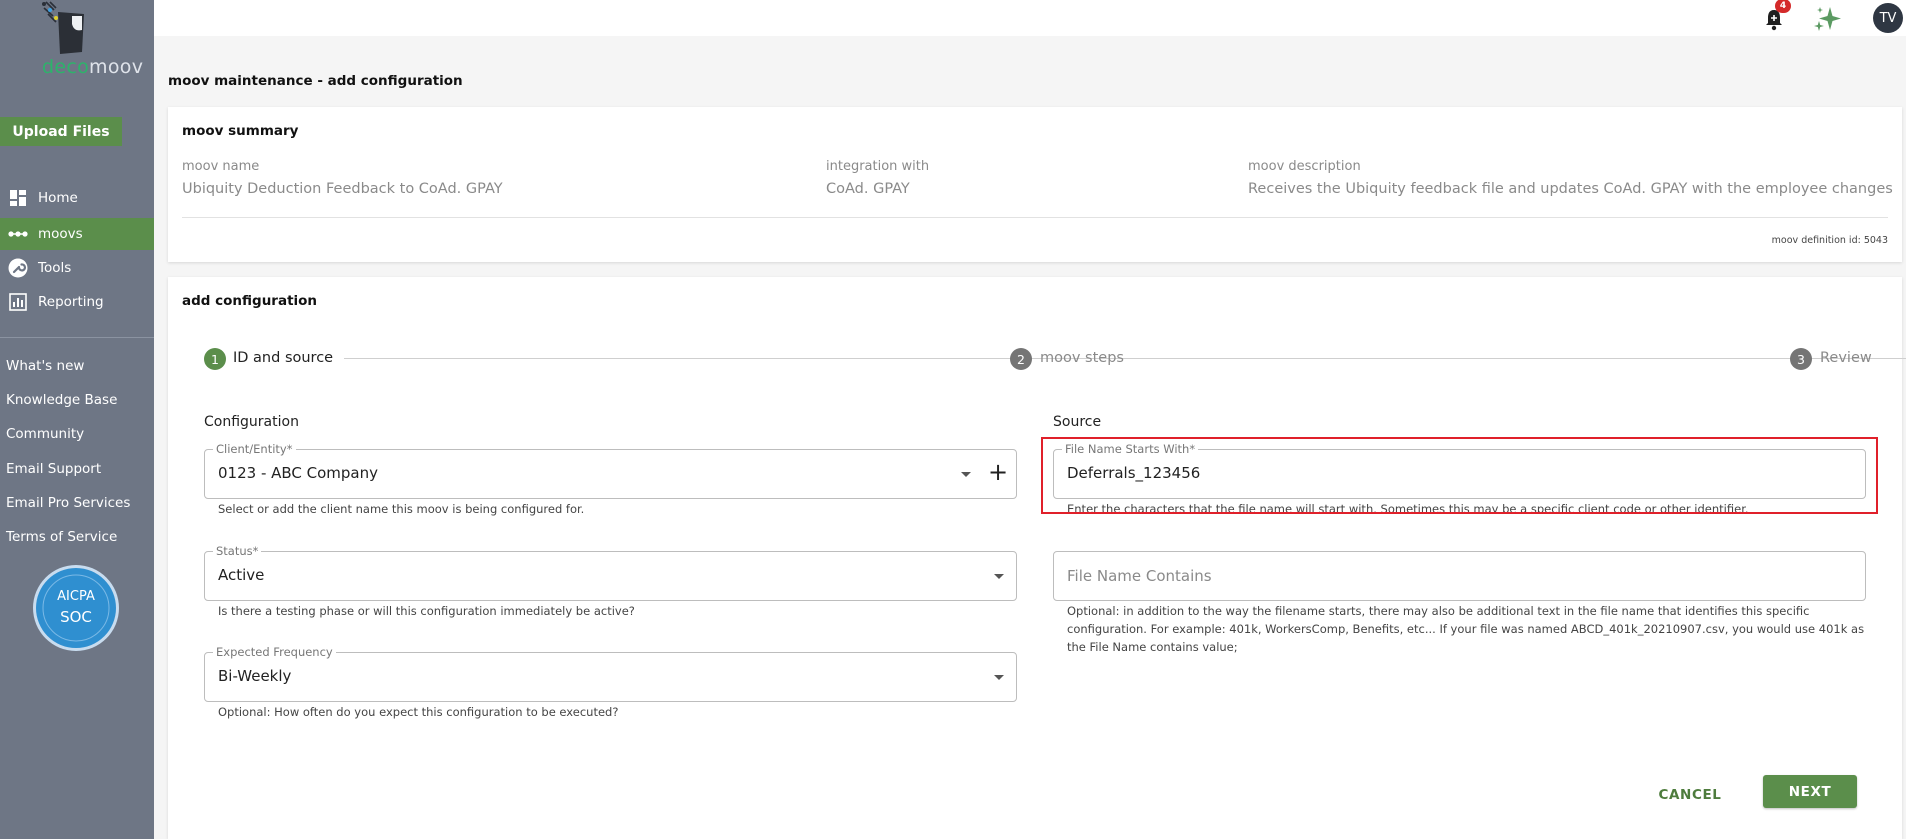 This screenshot has width=1906, height=839. What do you see at coordinates (255, 676) in the screenshot?
I see `frequency-value: Bi-Weekly` at bounding box center [255, 676].